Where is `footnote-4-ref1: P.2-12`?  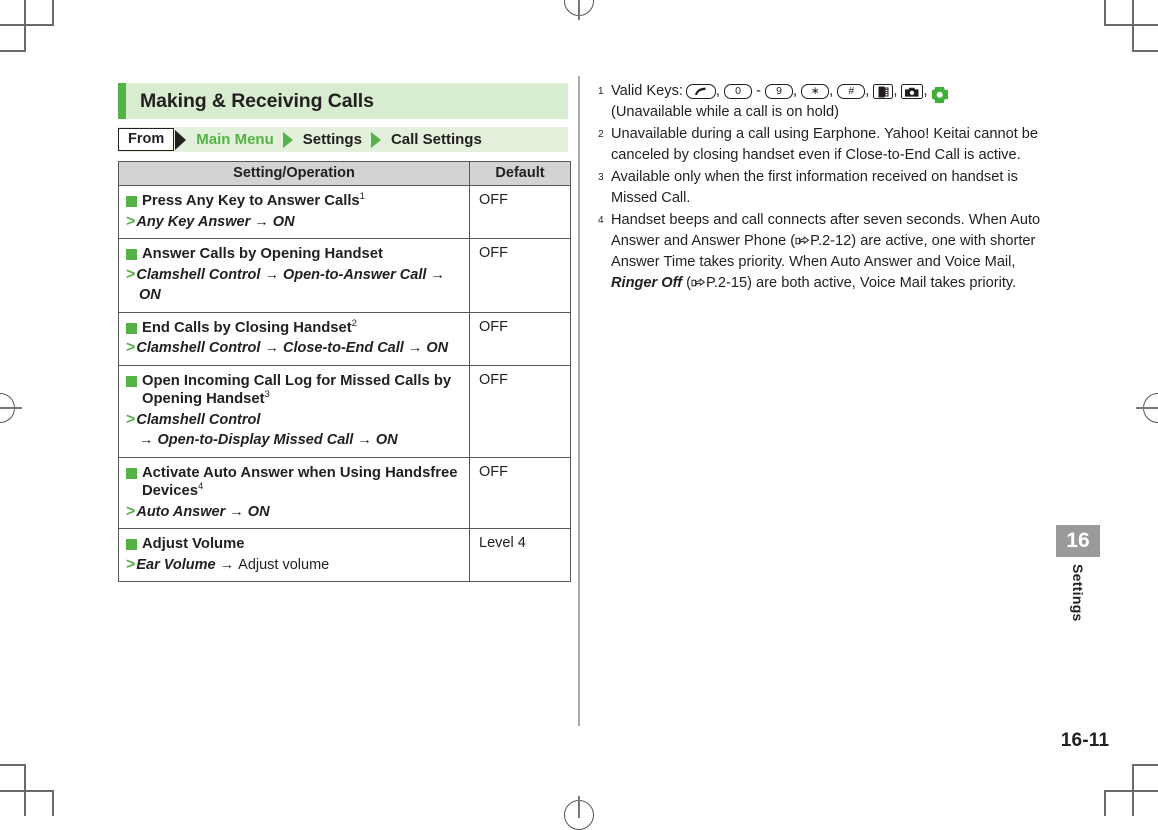
footnote-4-ref1: P.2-12 is located at coordinates (831, 241).